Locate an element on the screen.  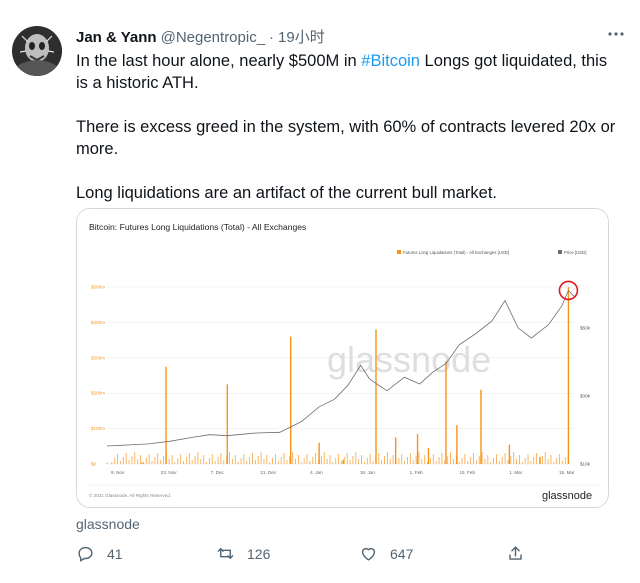
x-tick-label: 15. Feb is located at coordinates (467, 472).